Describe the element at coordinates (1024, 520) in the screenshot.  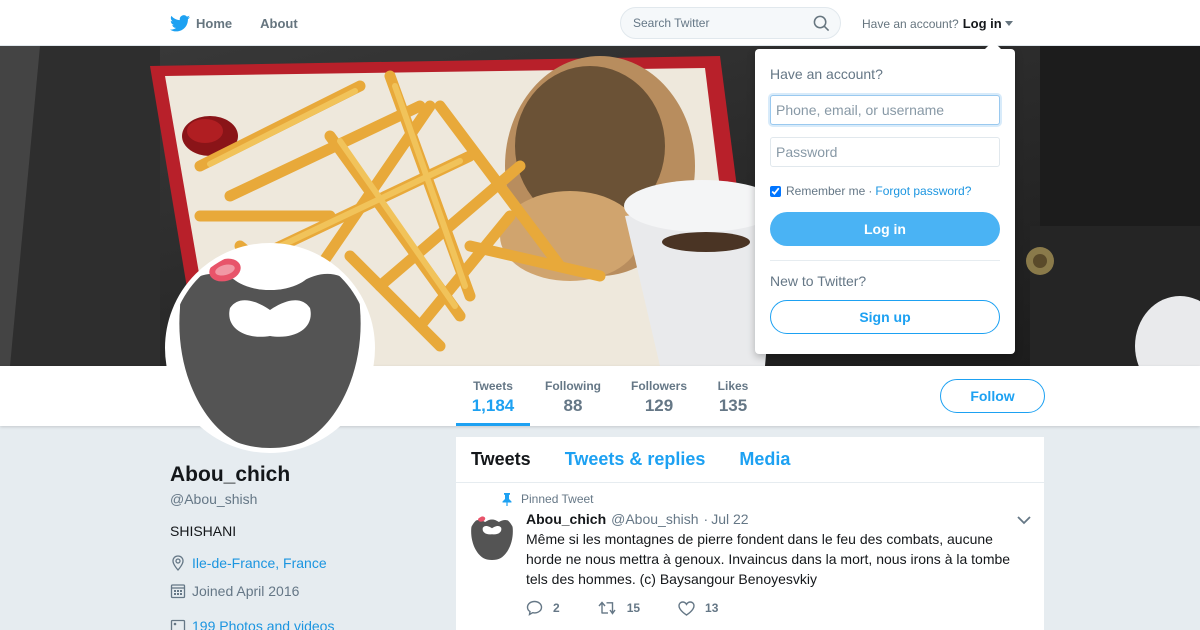
I see `chevron-down-icon` at that location.